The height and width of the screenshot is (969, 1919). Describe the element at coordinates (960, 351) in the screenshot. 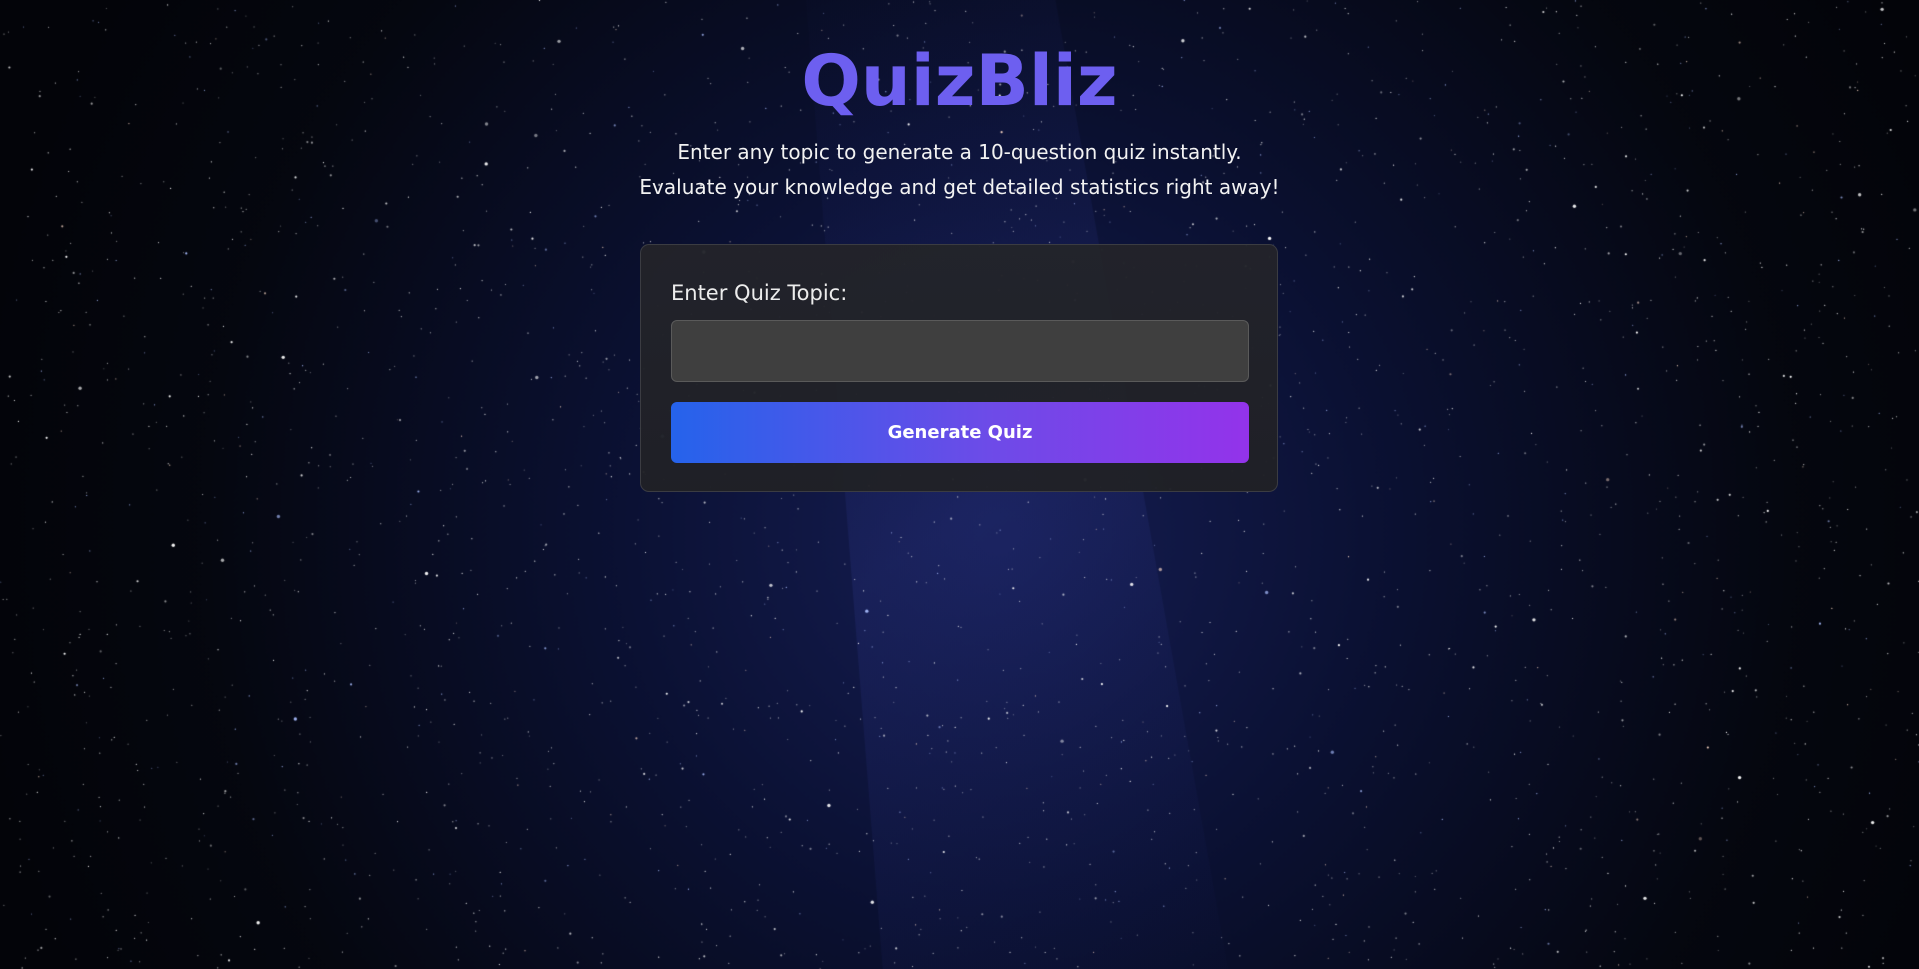

I see `topic-input` at that location.